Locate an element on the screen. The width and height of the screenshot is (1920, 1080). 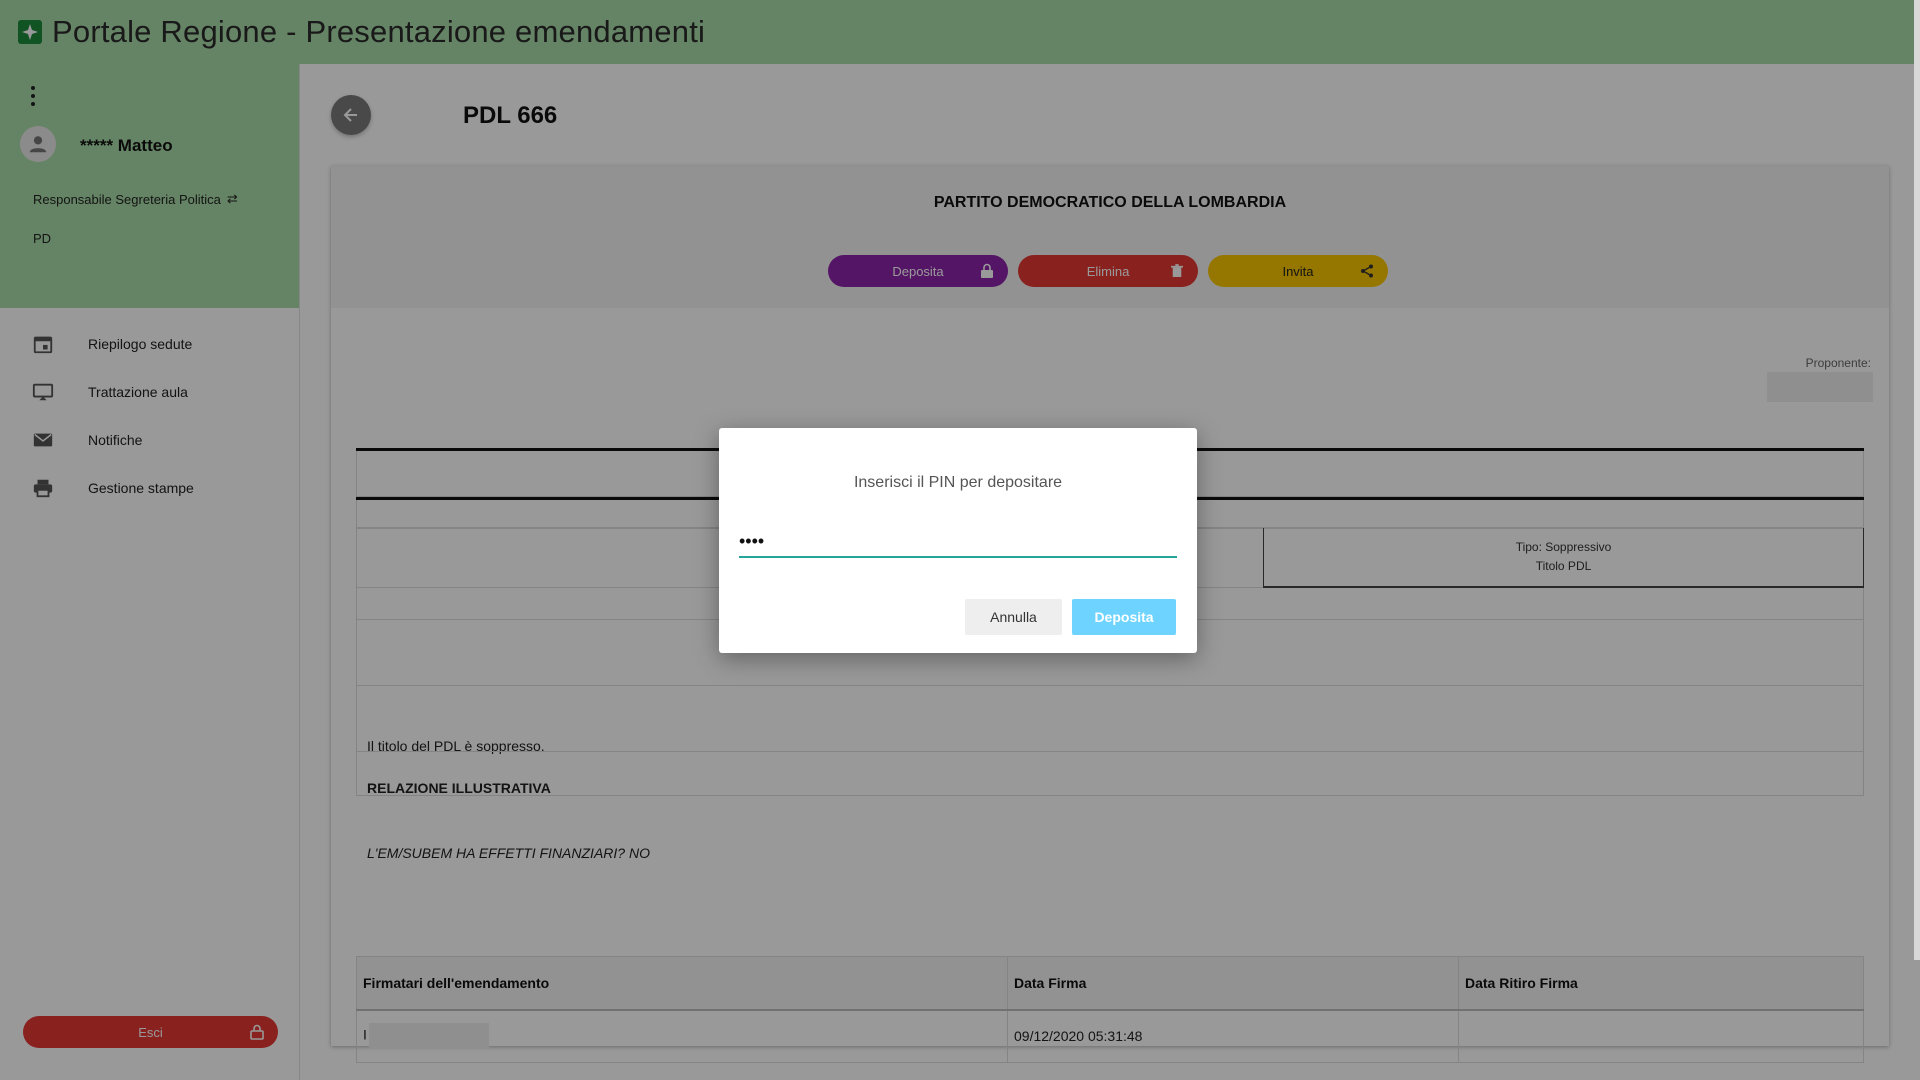
confirm-deposit-button: Deposita is located at coordinates (1124, 617).